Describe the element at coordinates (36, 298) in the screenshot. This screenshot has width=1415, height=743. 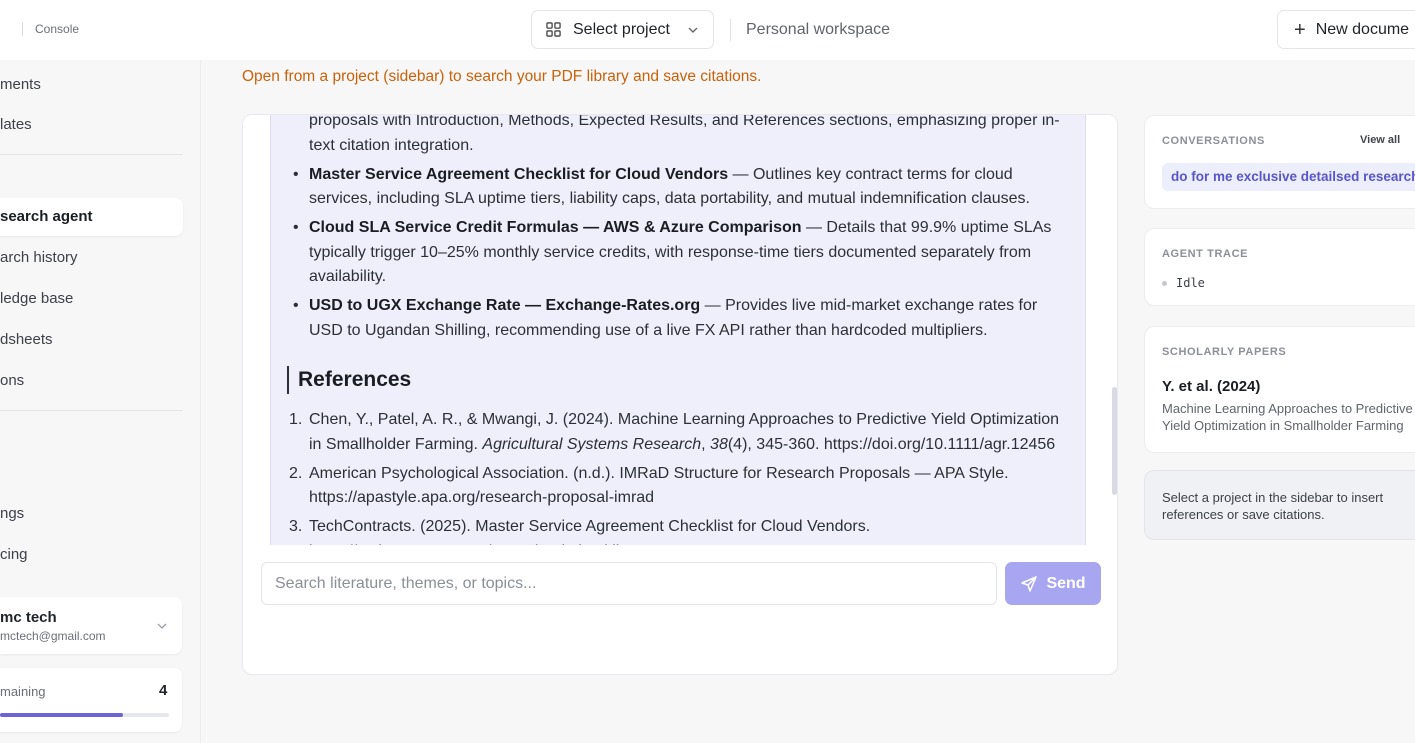
I see `sidebar-item-knowledge-base: ledge base` at that location.